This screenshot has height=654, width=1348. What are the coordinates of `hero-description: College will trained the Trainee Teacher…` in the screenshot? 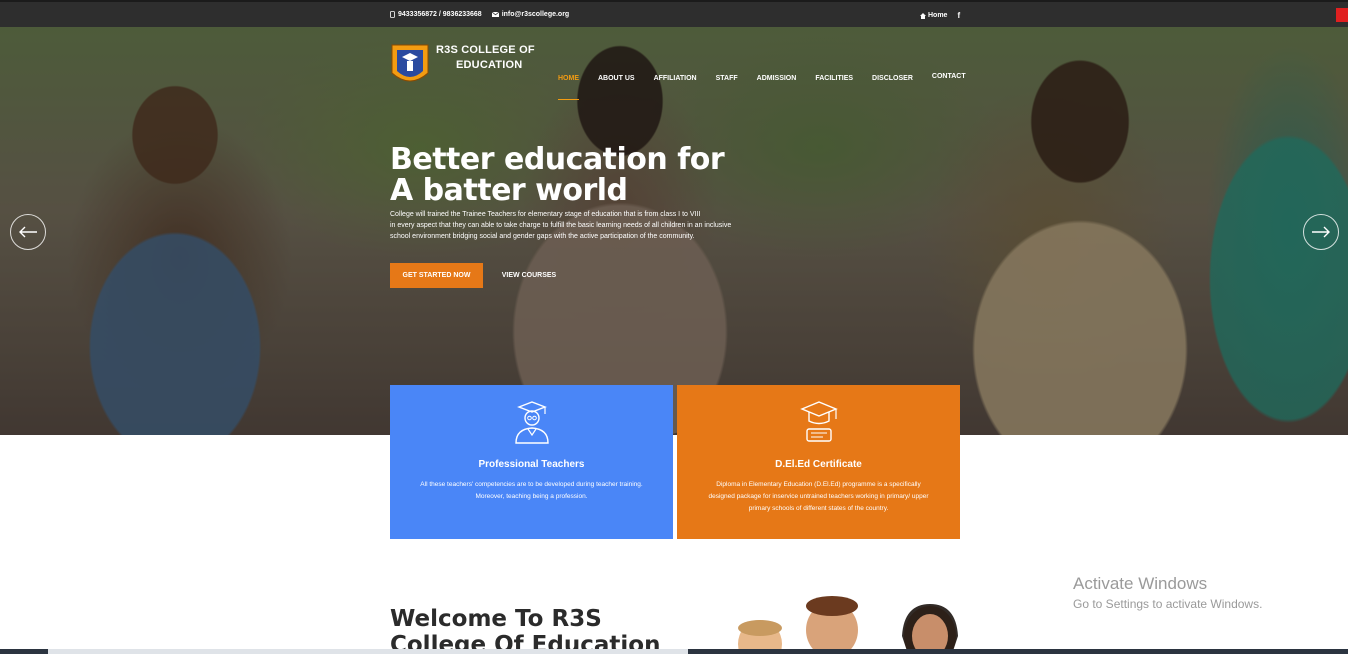 It's located at (590, 225).